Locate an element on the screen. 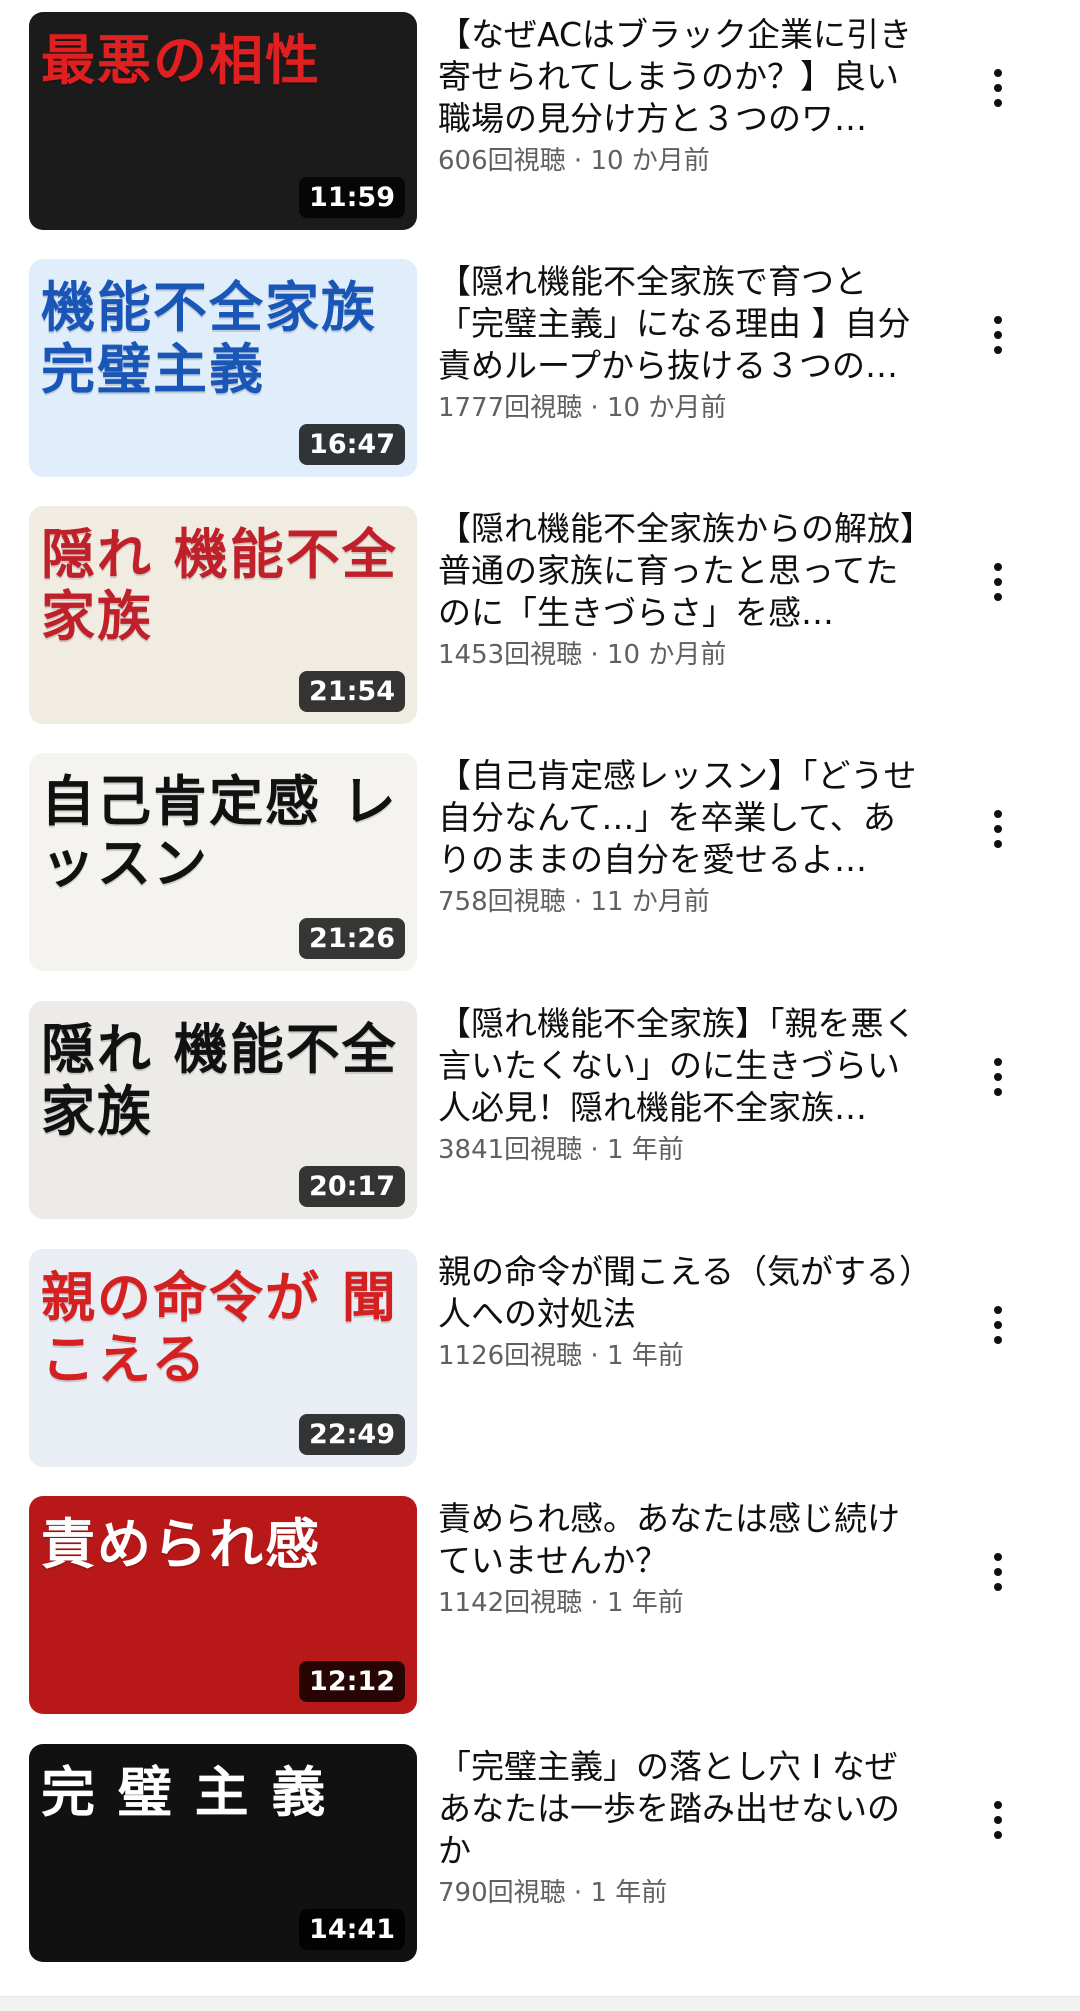 Image resolution: width=1080 pixels, height=2011 pixels. duration-badge: 21:54 is located at coordinates (352, 691).